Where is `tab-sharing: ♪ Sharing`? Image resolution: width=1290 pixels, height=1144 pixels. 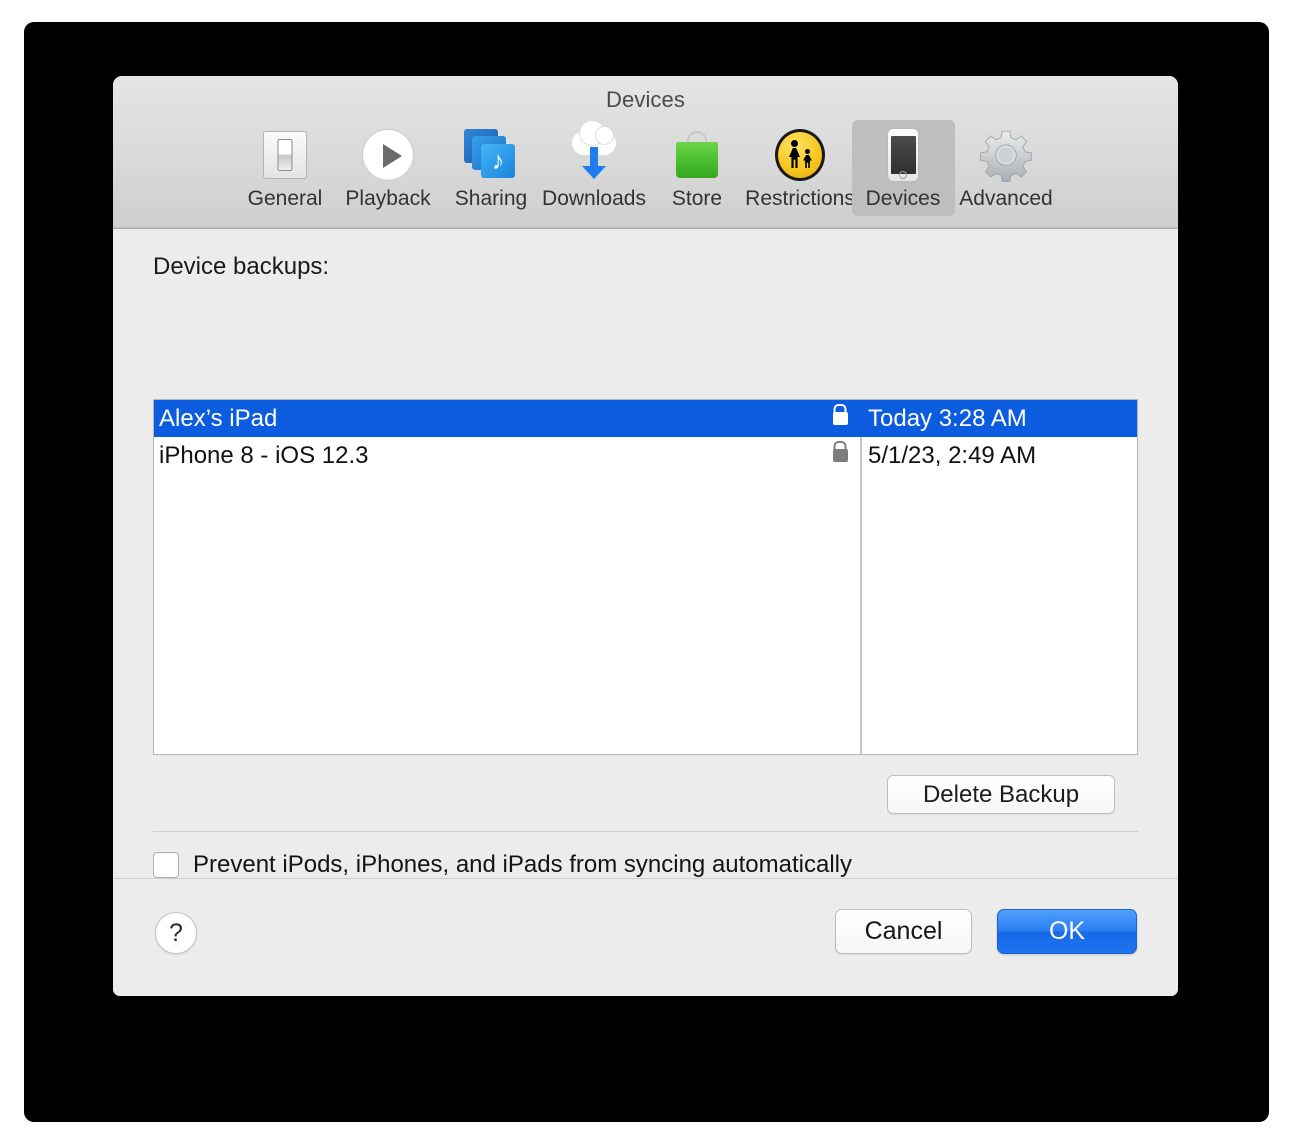 tab-sharing: ♪ Sharing is located at coordinates (491, 168).